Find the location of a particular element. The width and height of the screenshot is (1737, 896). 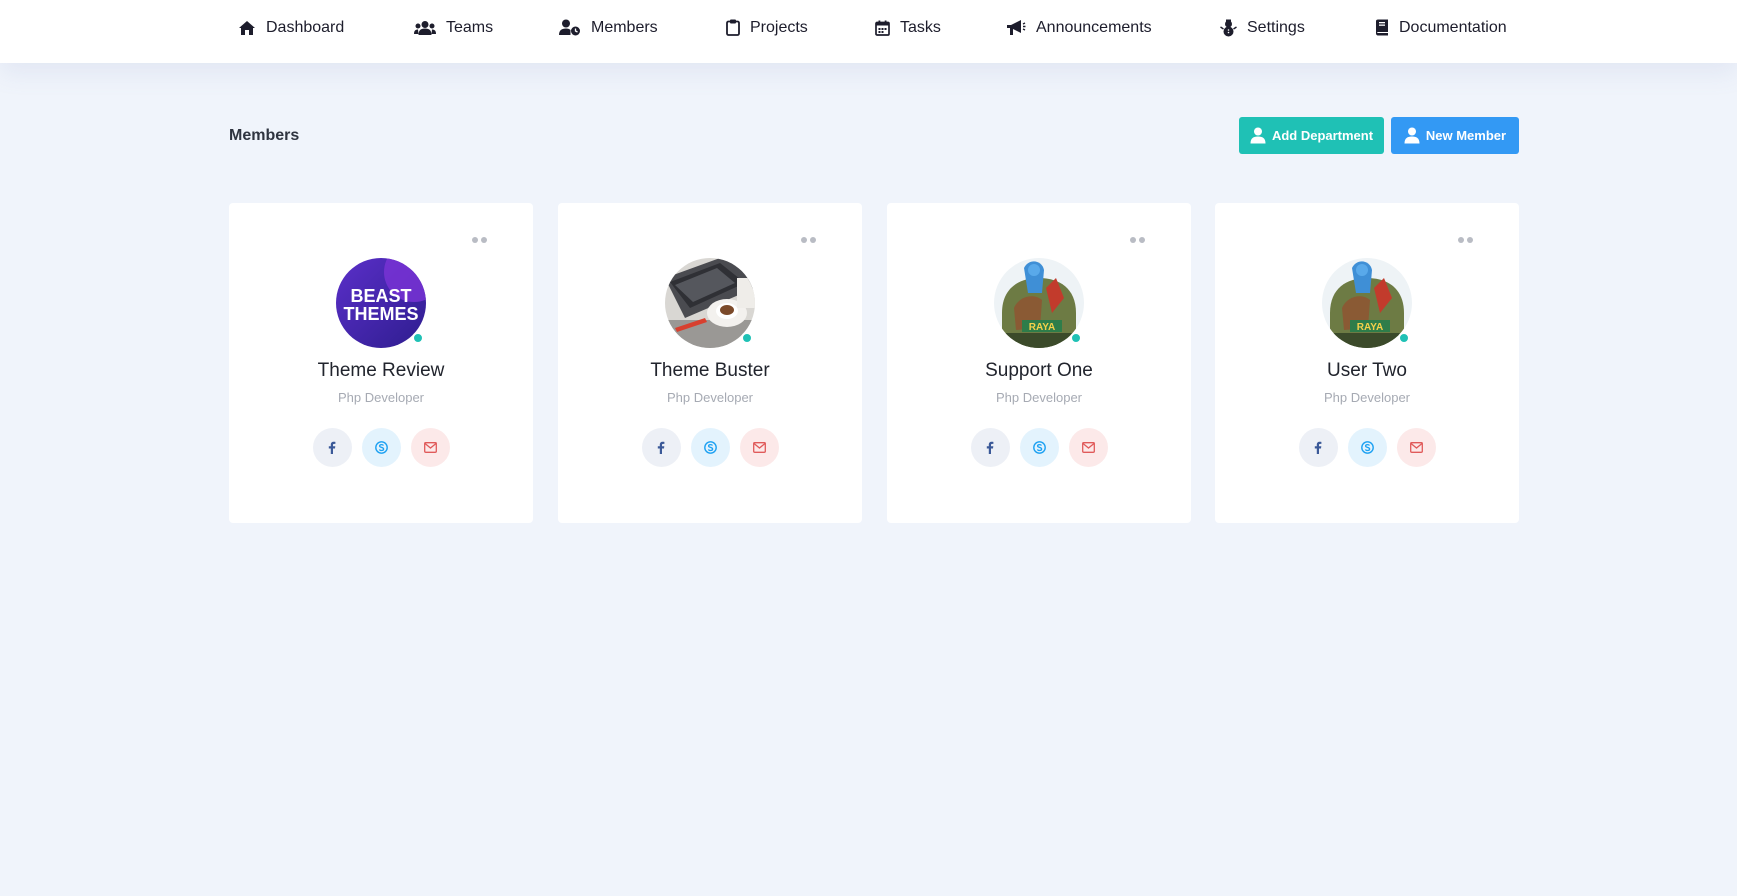

nav-item-dashboard: Dashboard is located at coordinates (291, 27).